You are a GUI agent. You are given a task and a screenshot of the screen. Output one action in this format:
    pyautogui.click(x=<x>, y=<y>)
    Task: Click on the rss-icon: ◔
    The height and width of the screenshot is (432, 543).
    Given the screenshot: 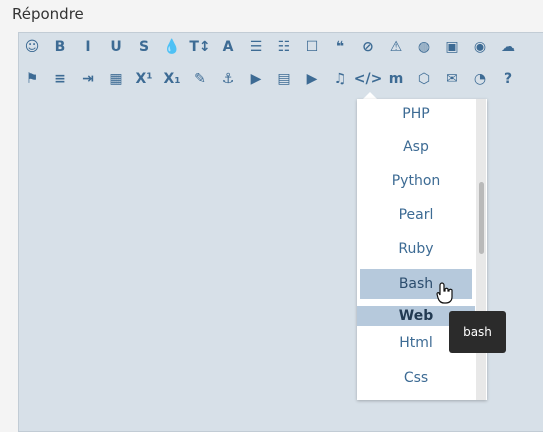 What is the action you would take?
    pyautogui.click(x=480, y=79)
    